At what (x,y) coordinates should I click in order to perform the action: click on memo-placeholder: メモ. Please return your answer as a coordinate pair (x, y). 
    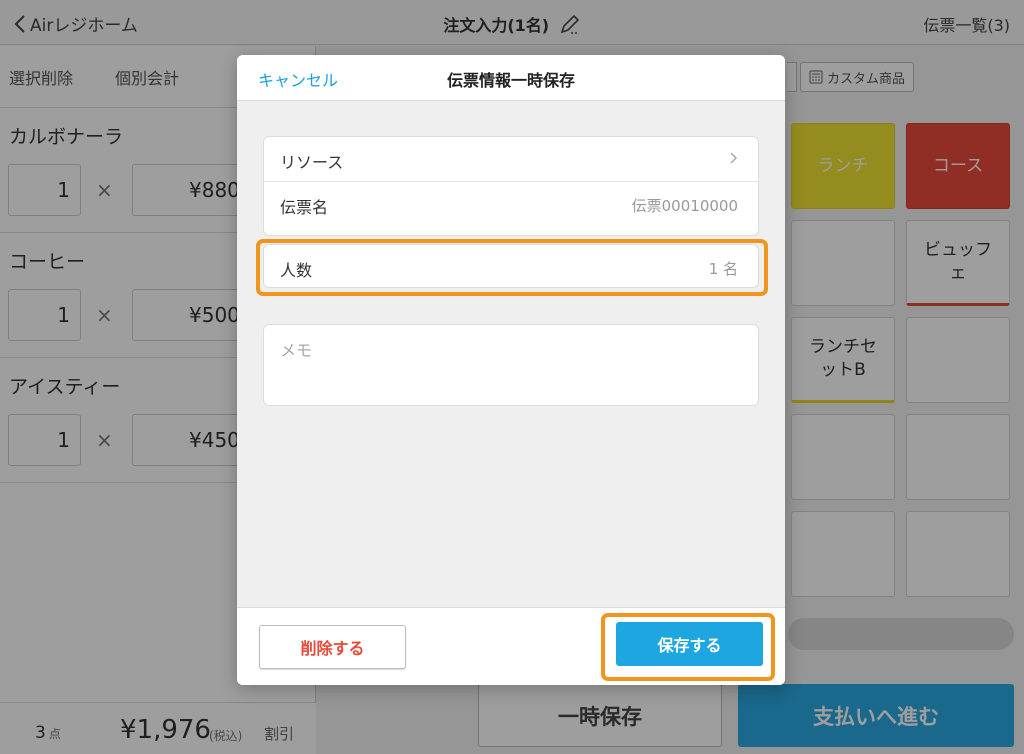
    Looking at the image, I should click on (296, 350).